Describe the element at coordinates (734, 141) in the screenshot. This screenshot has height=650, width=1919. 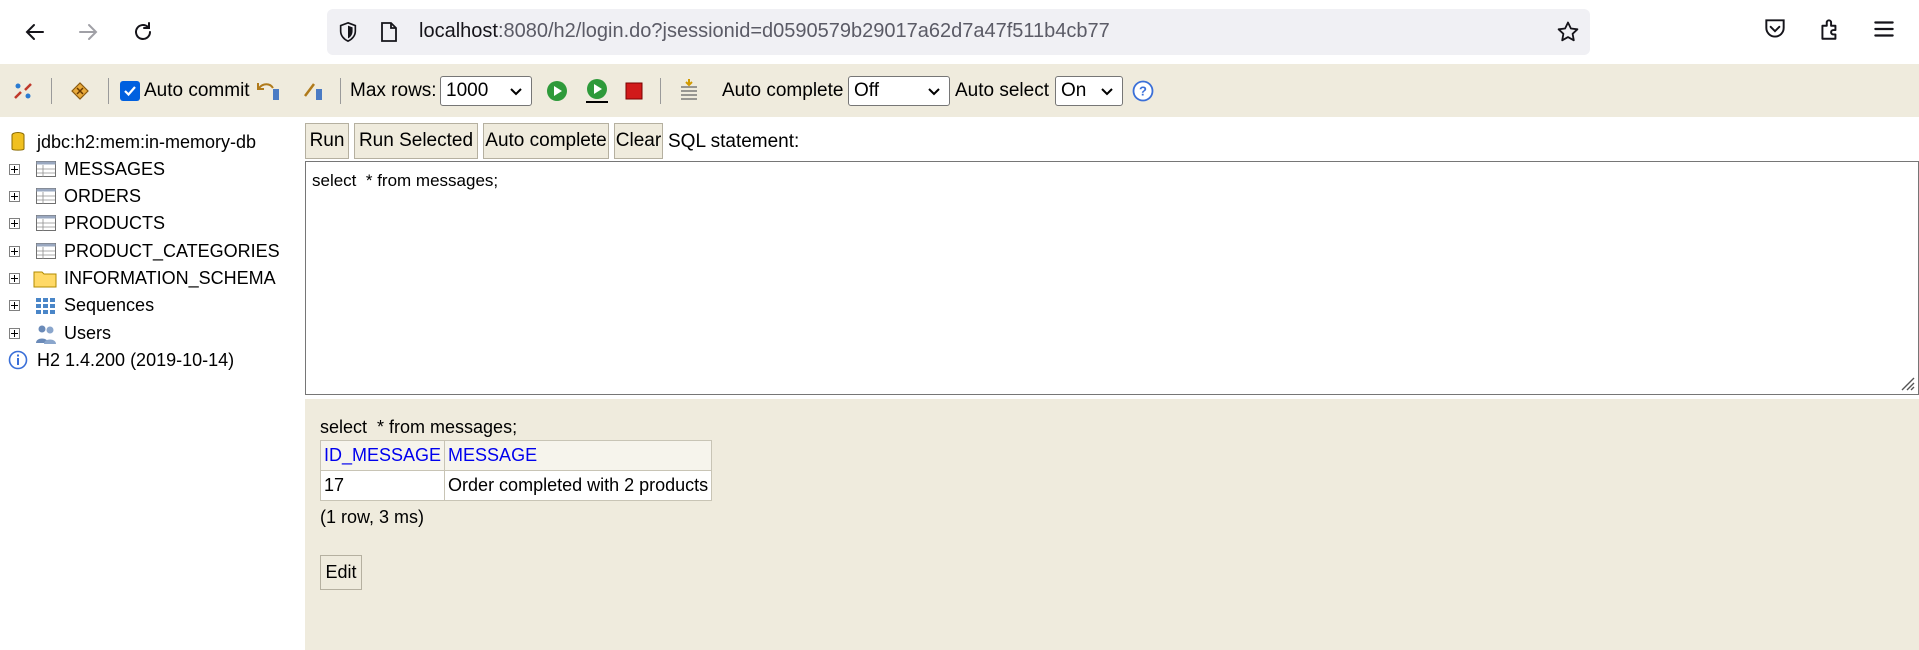
I see `sql-statement-label: SQL statement:` at that location.